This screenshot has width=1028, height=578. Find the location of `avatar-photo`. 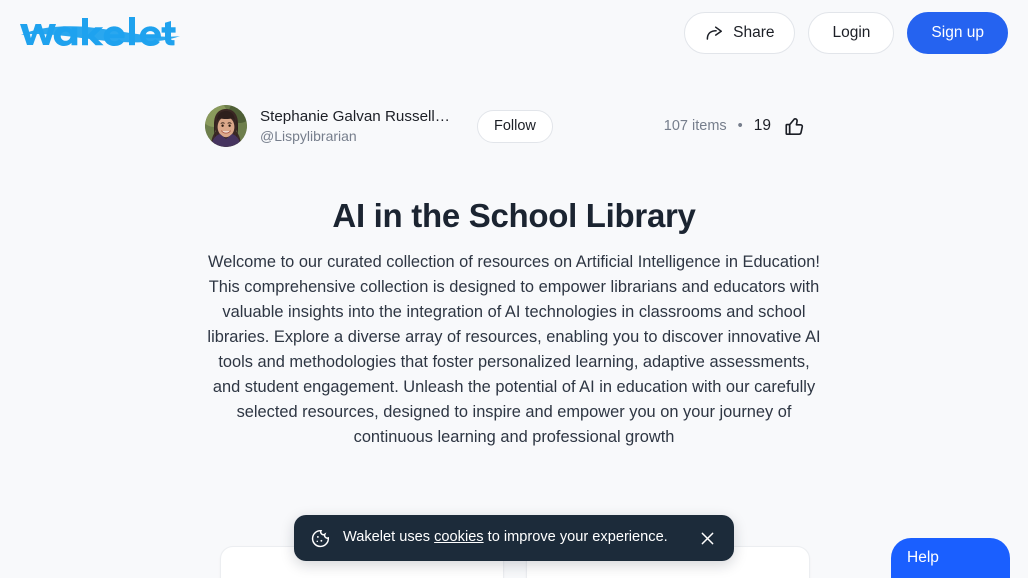

avatar-photo is located at coordinates (226, 126).